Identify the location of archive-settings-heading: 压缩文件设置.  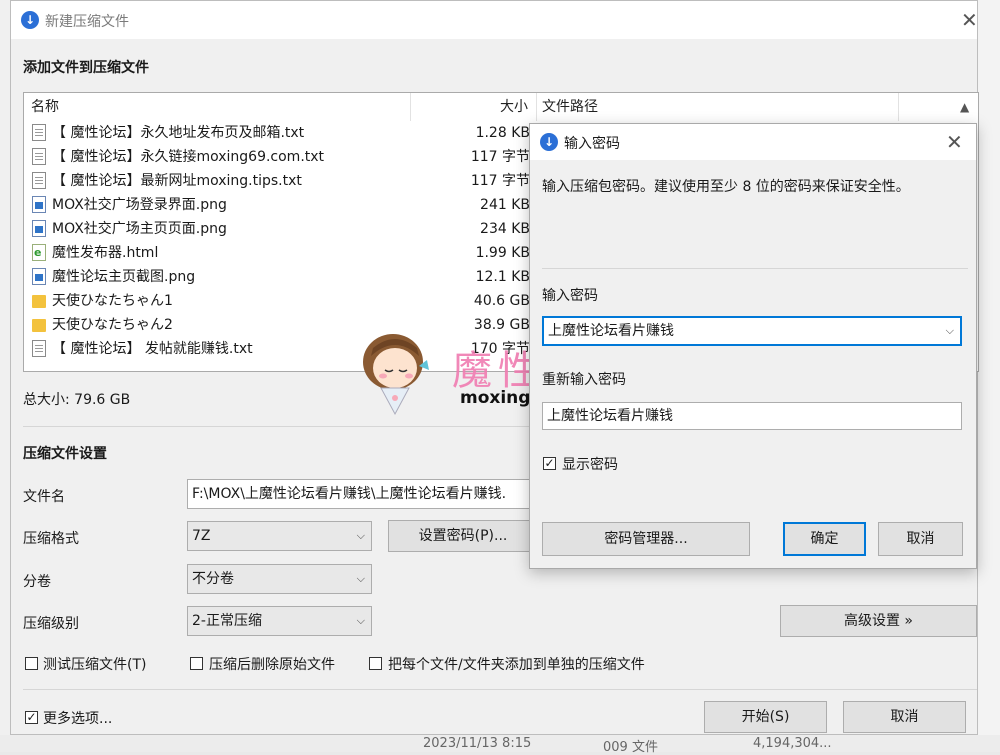
(65, 454).